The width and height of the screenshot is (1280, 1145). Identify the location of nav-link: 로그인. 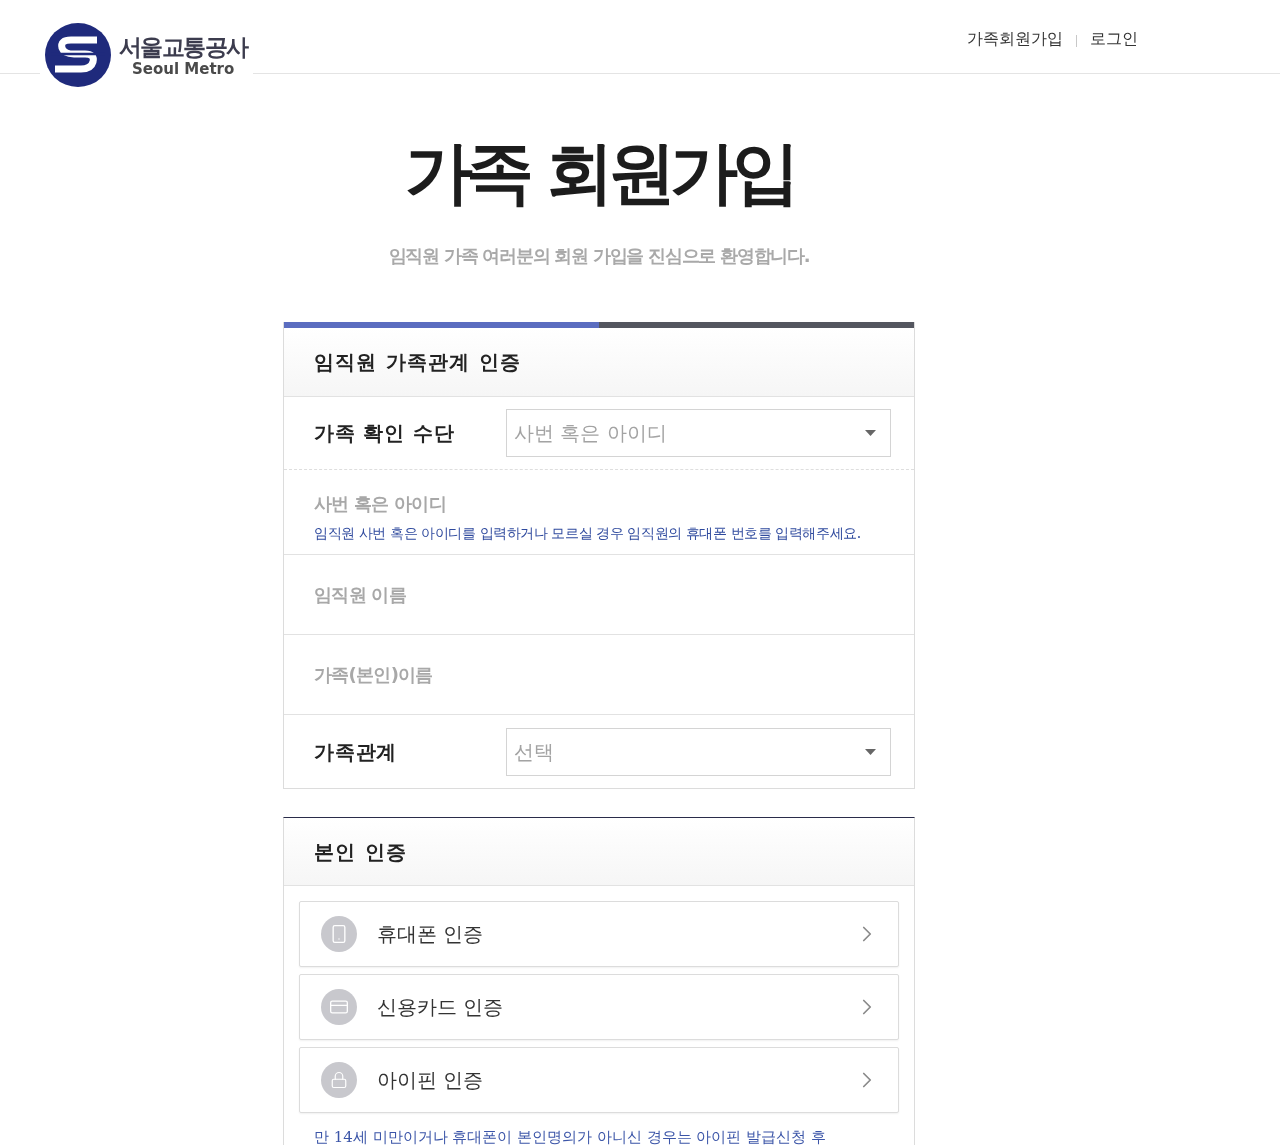
(1114, 39).